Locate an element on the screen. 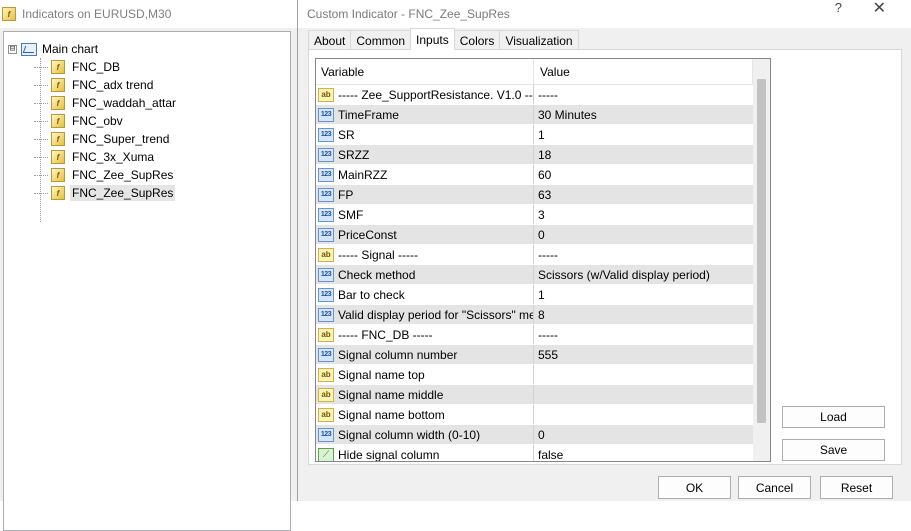 The height and width of the screenshot is (531, 911). variable-name: Signal name bottom is located at coordinates (391, 414).